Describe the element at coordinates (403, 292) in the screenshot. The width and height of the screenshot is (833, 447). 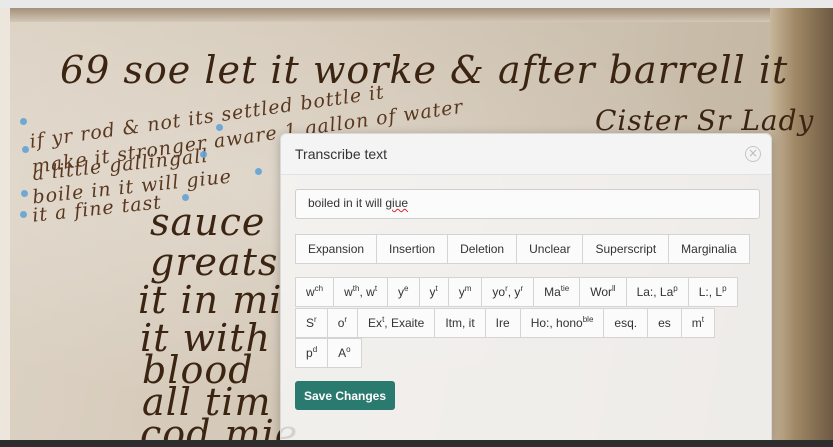
I see `char-button-ye: ye` at that location.